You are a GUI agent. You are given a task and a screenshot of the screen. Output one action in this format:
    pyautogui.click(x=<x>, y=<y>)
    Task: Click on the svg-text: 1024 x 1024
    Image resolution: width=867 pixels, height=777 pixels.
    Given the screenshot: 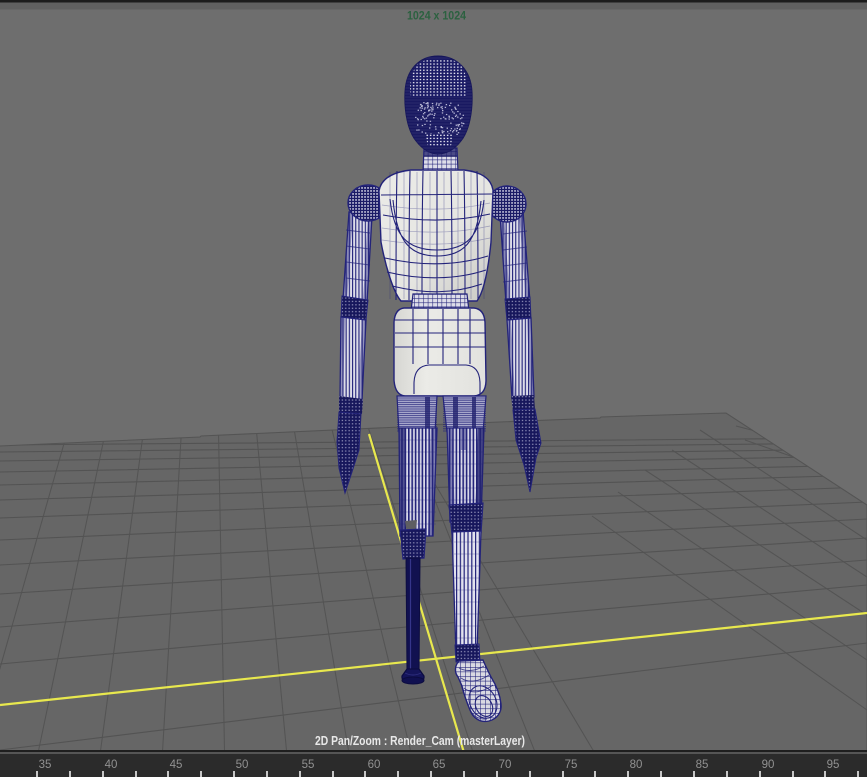 What is the action you would take?
    pyautogui.click(x=436, y=16)
    